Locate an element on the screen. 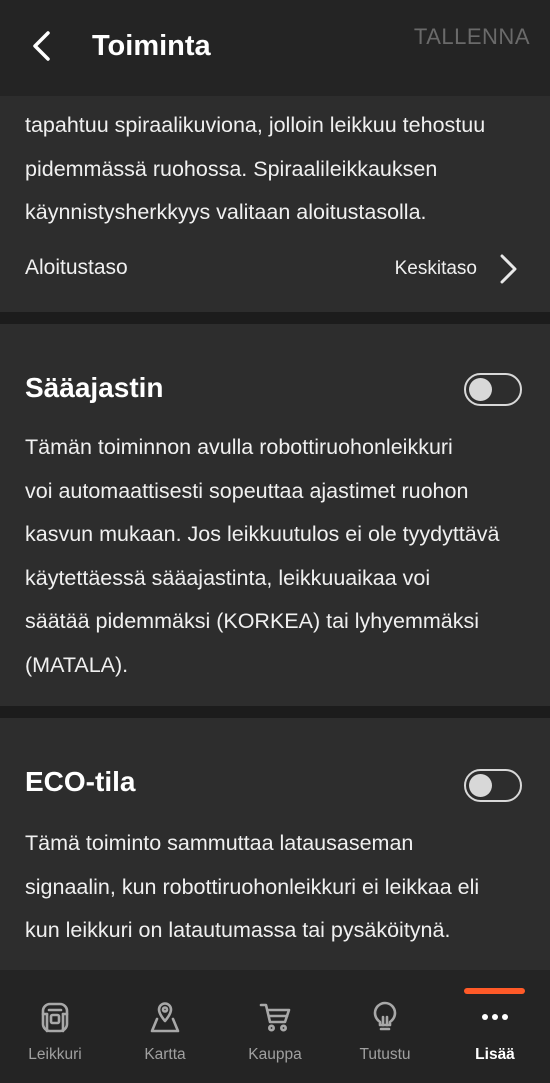  tab-label: Kauppa is located at coordinates (275, 1054).